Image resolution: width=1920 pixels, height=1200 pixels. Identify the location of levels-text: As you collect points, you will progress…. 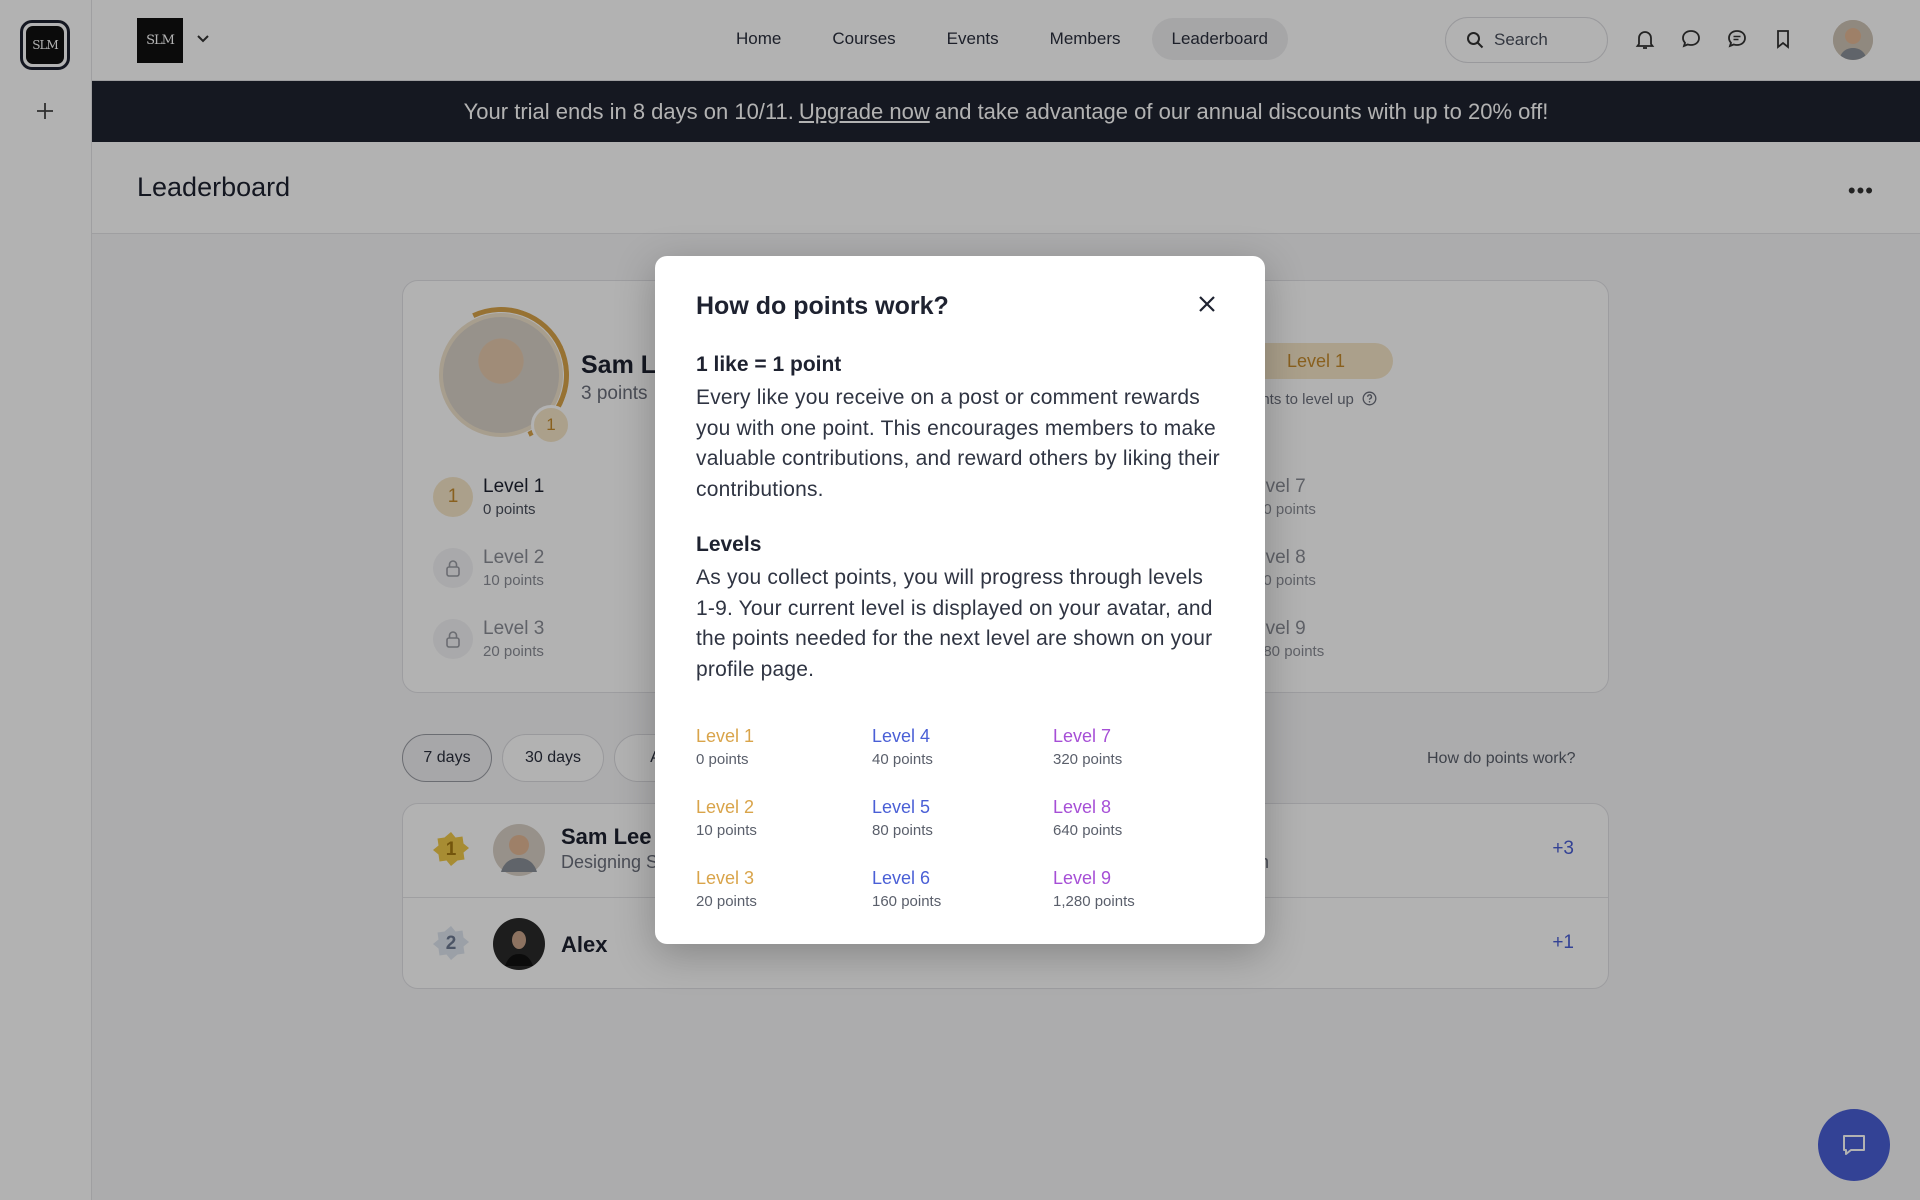
(954, 623).